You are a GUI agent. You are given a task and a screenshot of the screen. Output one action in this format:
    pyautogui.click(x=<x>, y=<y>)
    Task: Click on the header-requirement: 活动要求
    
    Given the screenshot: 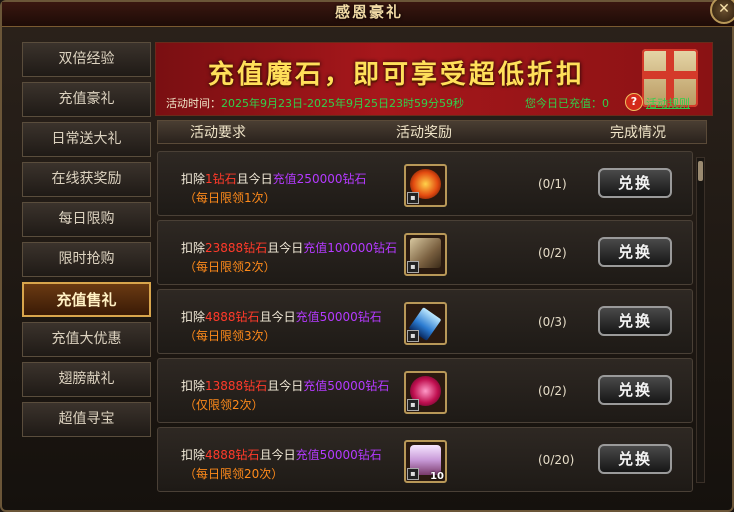 What is the action you would take?
    pyautogui.click(x=218, y=133)
    